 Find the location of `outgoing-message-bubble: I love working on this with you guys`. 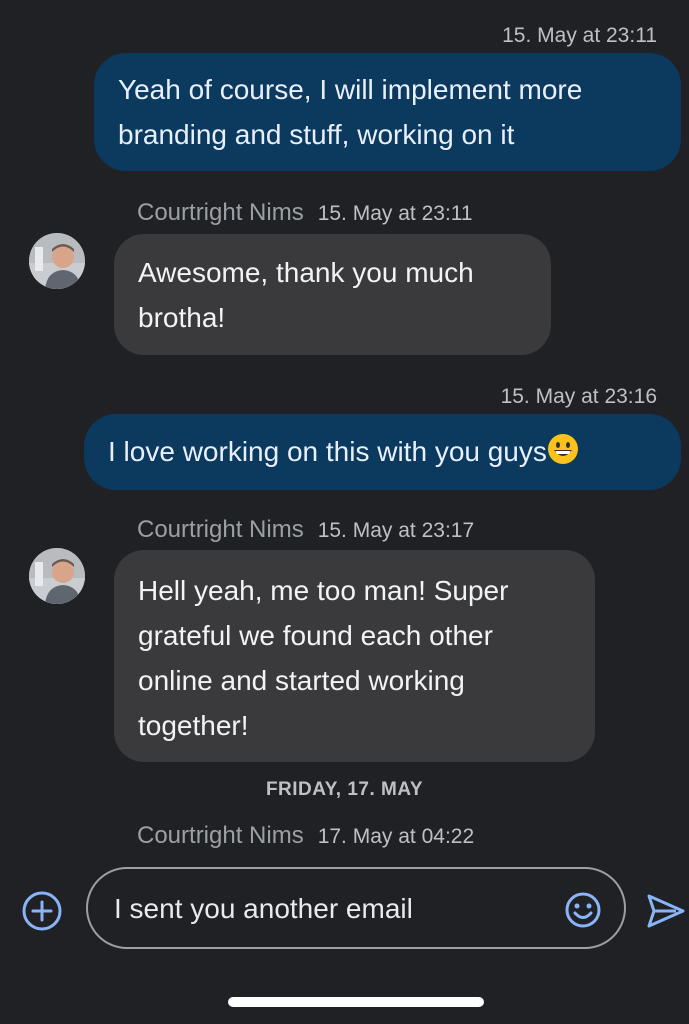

outgoing-message-bubble: I love working on this with you guys is located at coordinates (382, 452).